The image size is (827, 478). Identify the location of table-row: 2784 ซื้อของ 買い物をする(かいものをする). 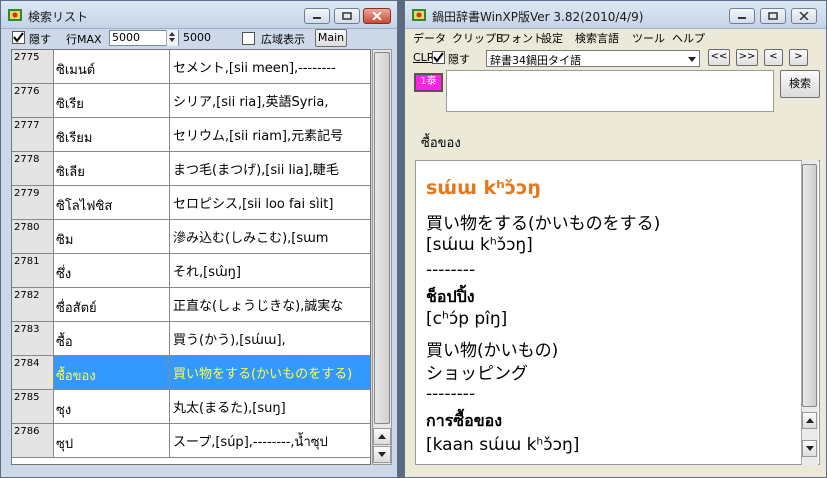
(191, 373).